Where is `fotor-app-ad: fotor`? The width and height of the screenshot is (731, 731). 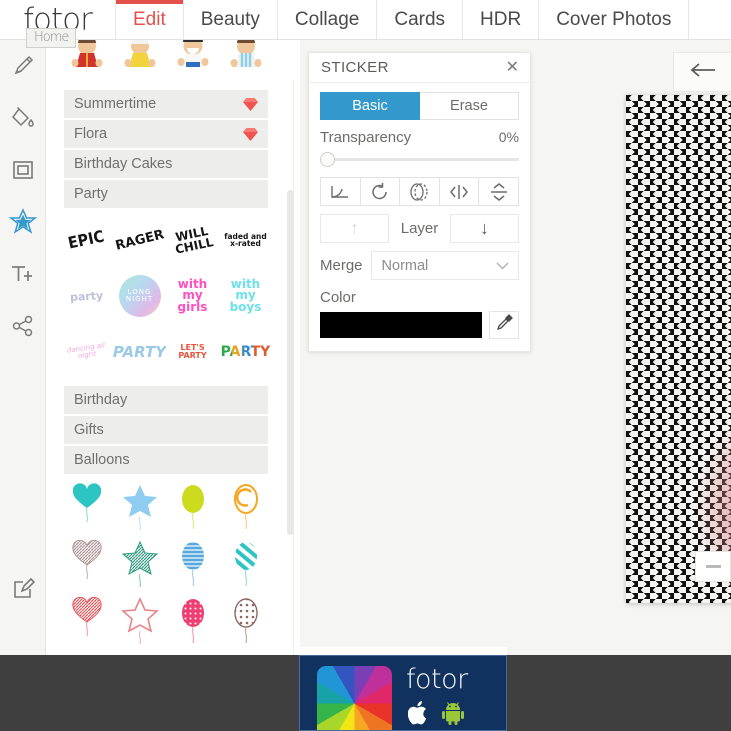
fotor-app-ad: fotor is located at coordinates (403, 693).